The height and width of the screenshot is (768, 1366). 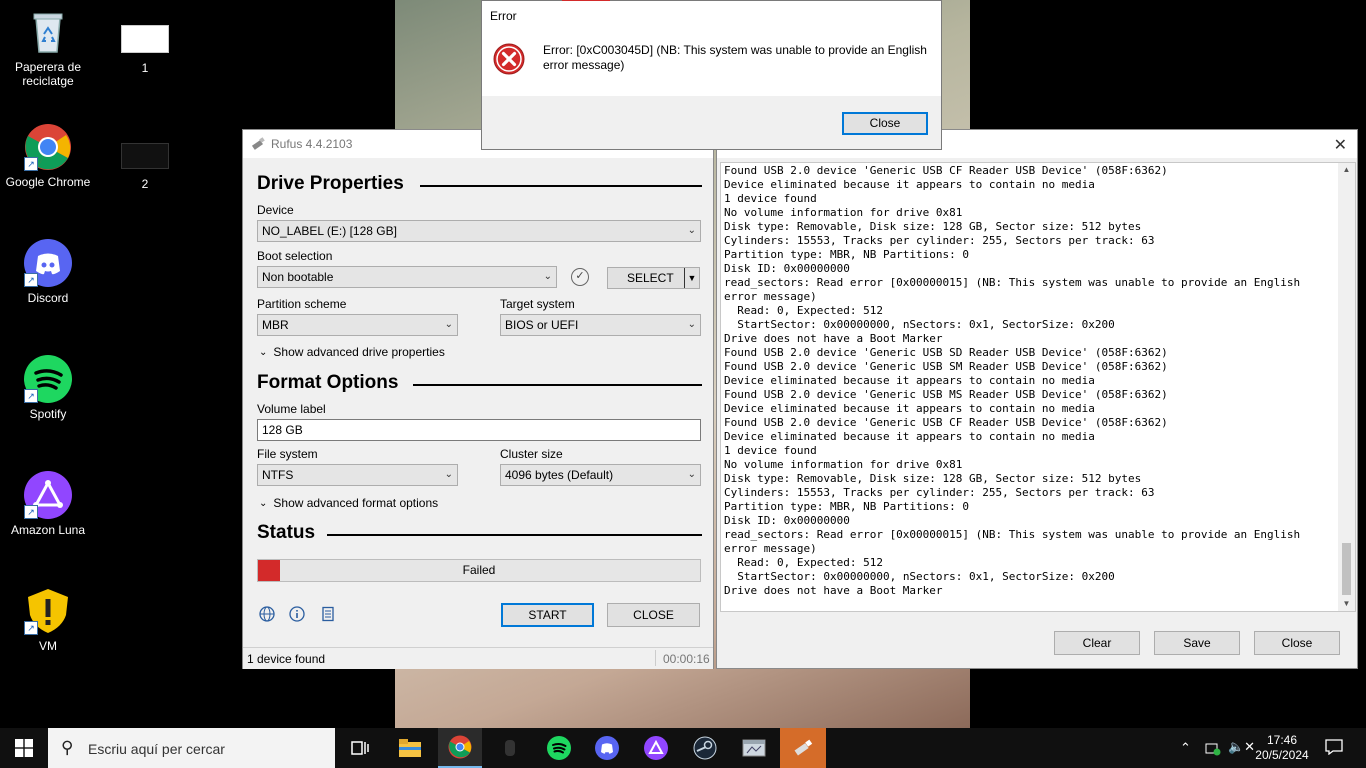 What do you see at coordinates (655, 658) in the screenshot?
I see `status-bar-separator` at bounding box center [655, 658].